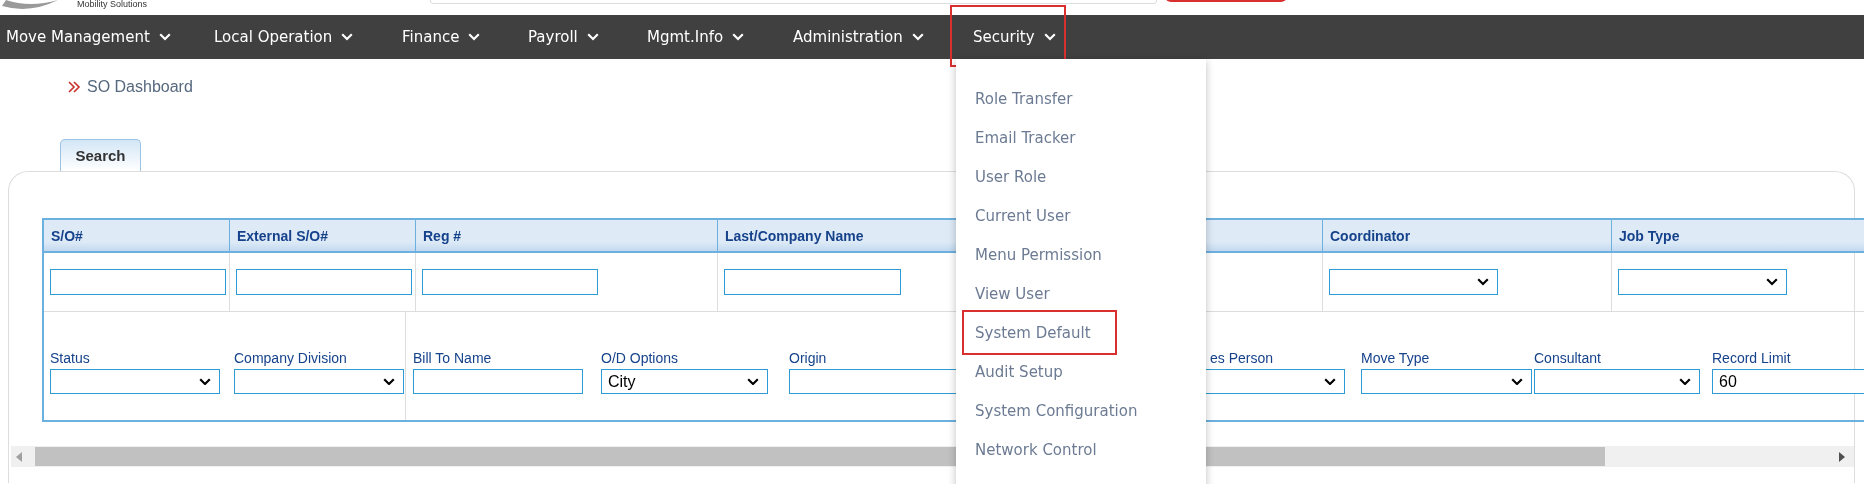 The image size is (1864, 484). Describe the element at coordinates (684, 381) in the screenshot. I see `dropdown-field: City` at that location.